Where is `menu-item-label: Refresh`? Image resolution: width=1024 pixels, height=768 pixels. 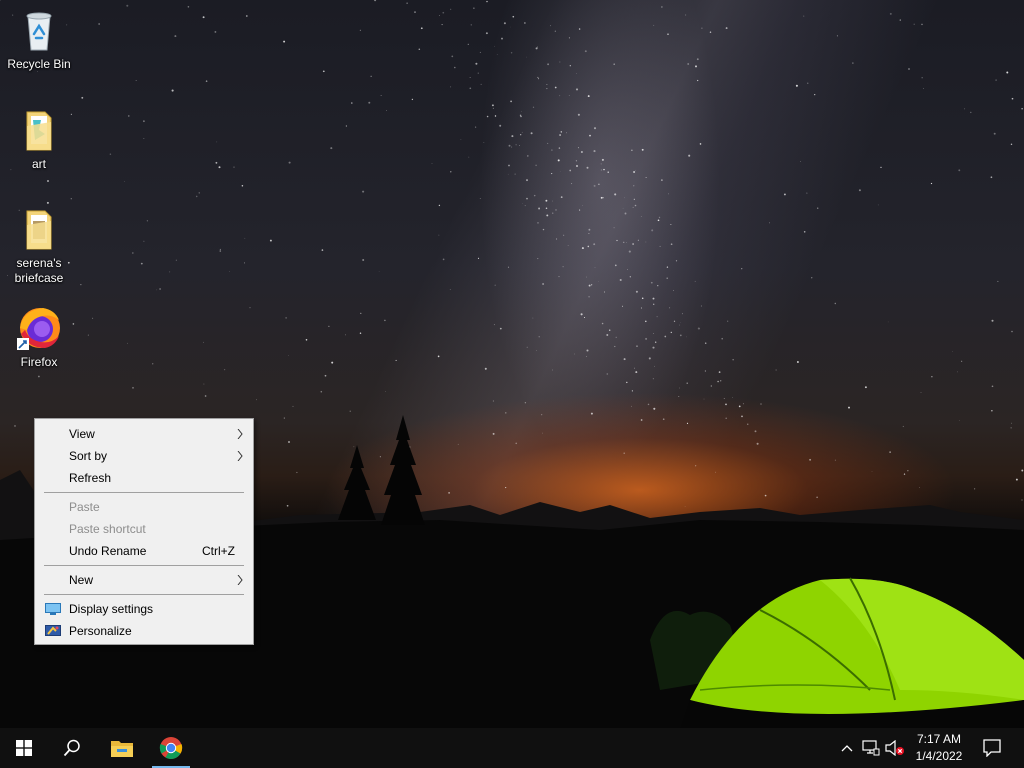 menu-item-label: Refresh is located at coordinates (90, 478).